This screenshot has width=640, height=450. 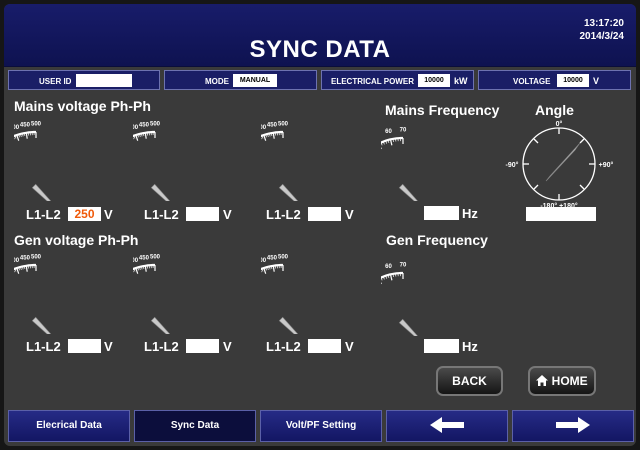 I want to click on gen-gauge-3-unit: V, so click(x=349, y=346).